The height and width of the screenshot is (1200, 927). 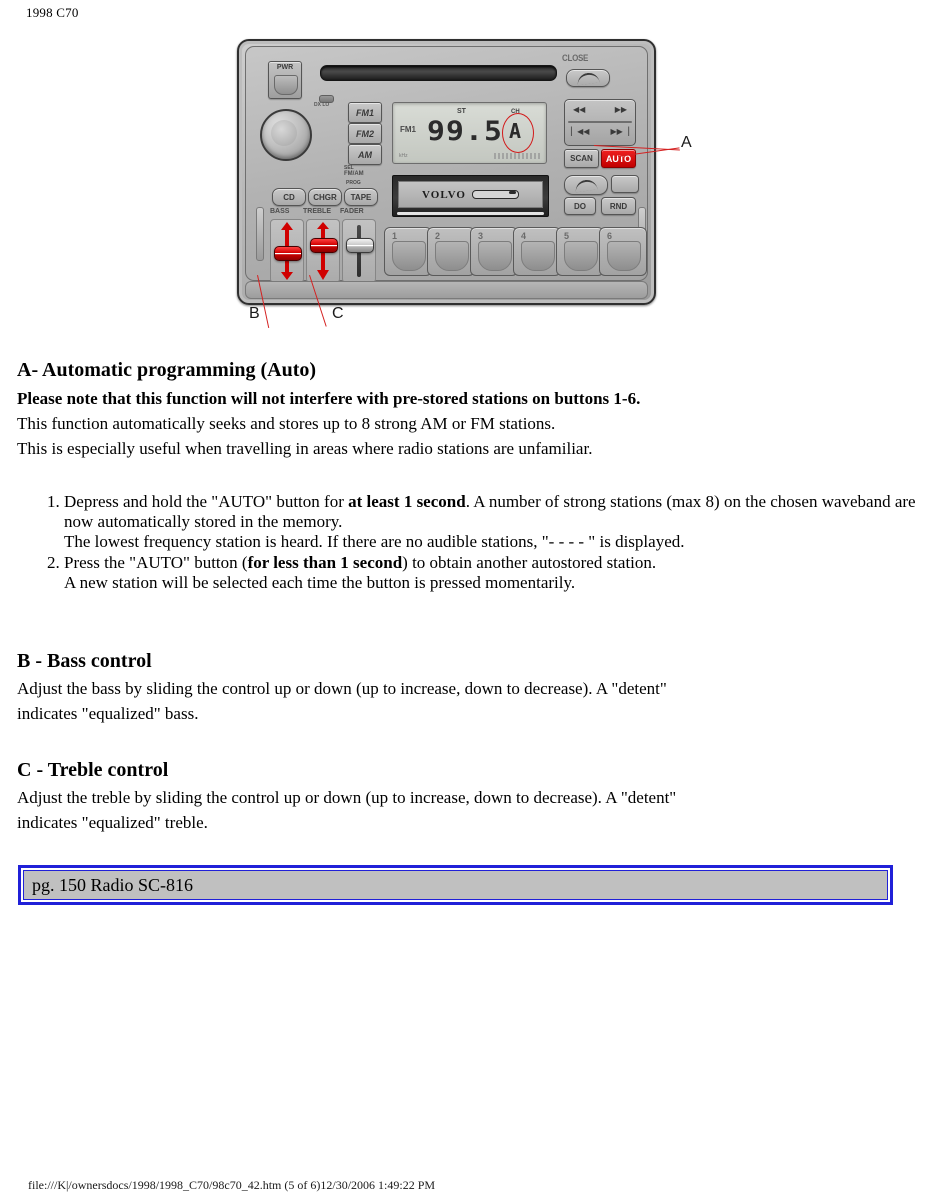 I want to click on auto-button: AUTO, so click(x=618, y=158).